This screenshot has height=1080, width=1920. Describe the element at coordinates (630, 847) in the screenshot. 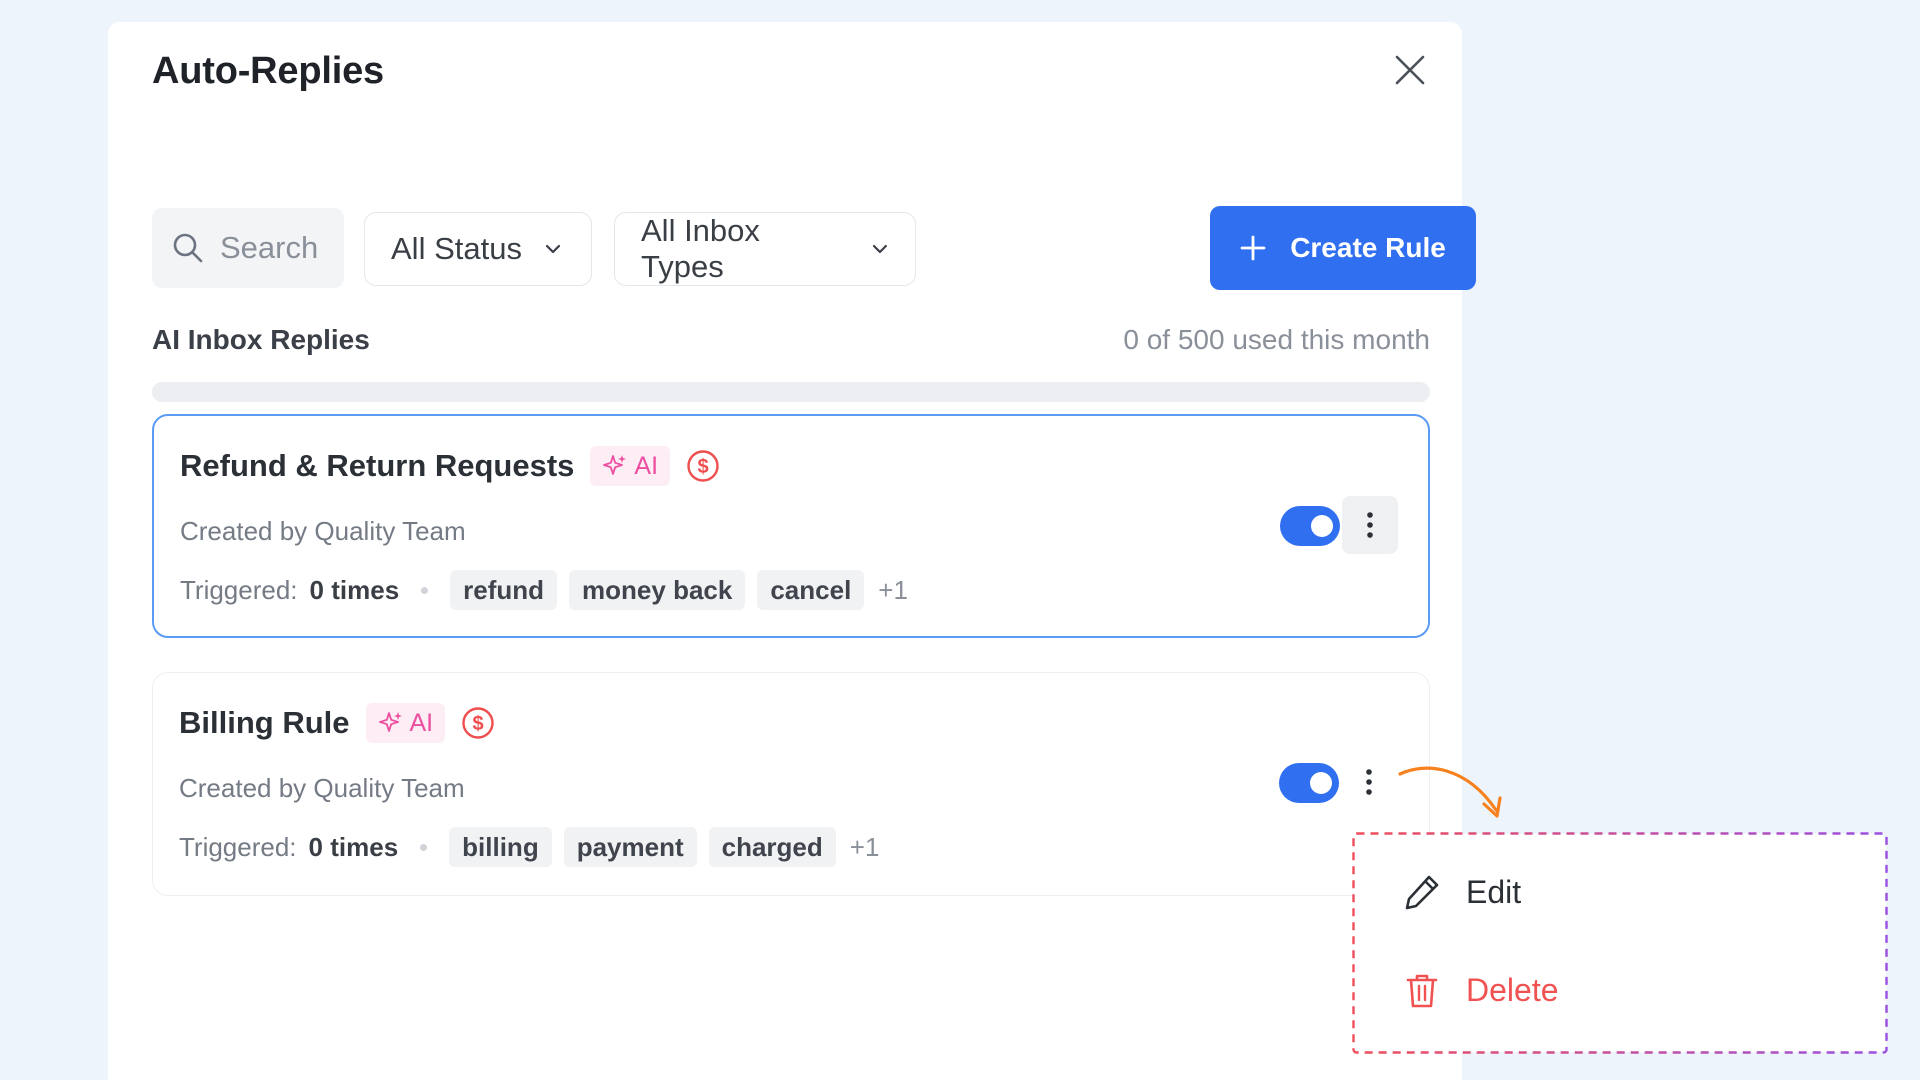

I see `keyword-tag: payment` at that location.